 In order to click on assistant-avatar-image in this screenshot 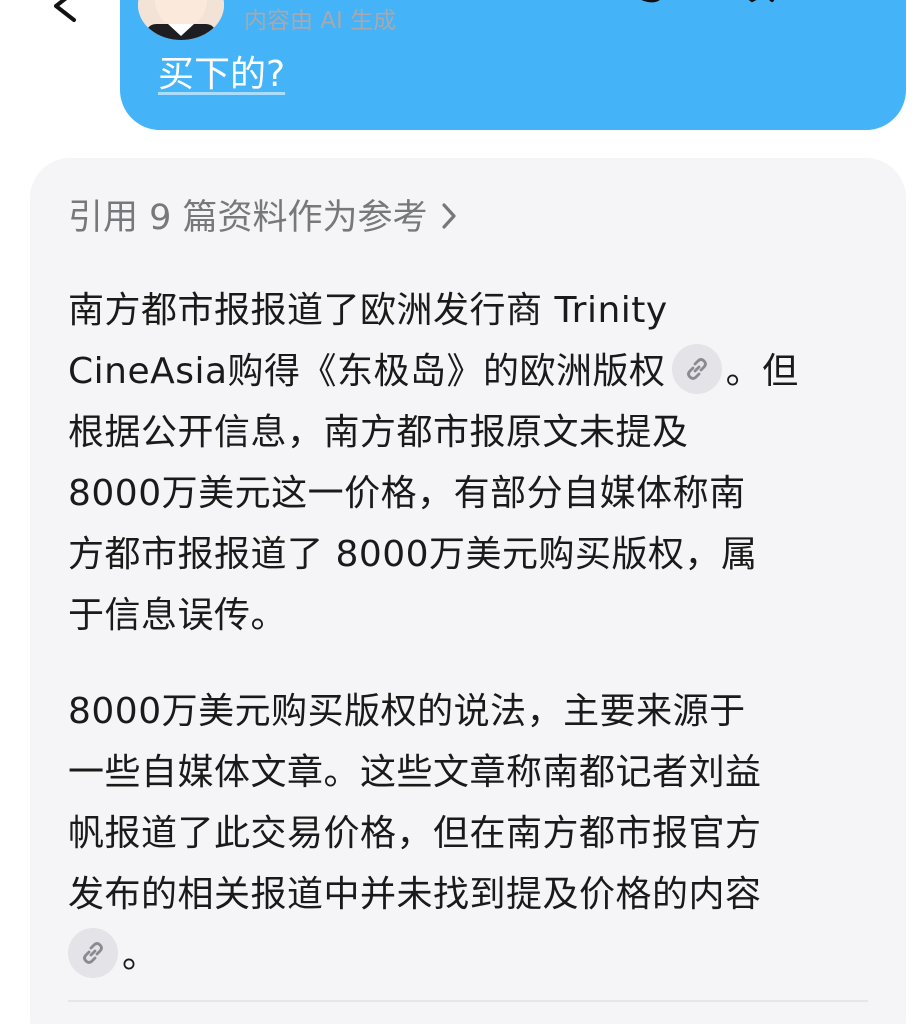, I will do `click(181, 20)`.